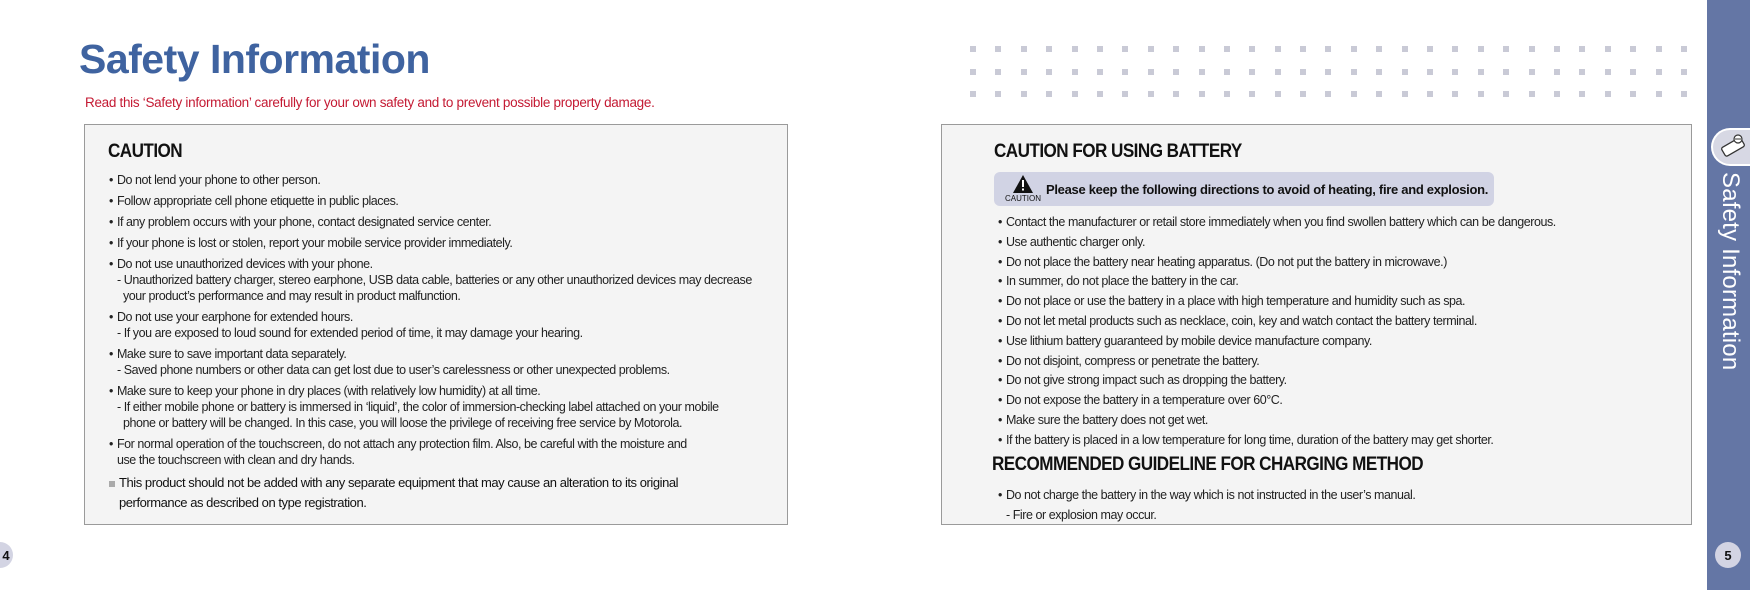  I want to click on page-number-text: 4, so click(6, 555).